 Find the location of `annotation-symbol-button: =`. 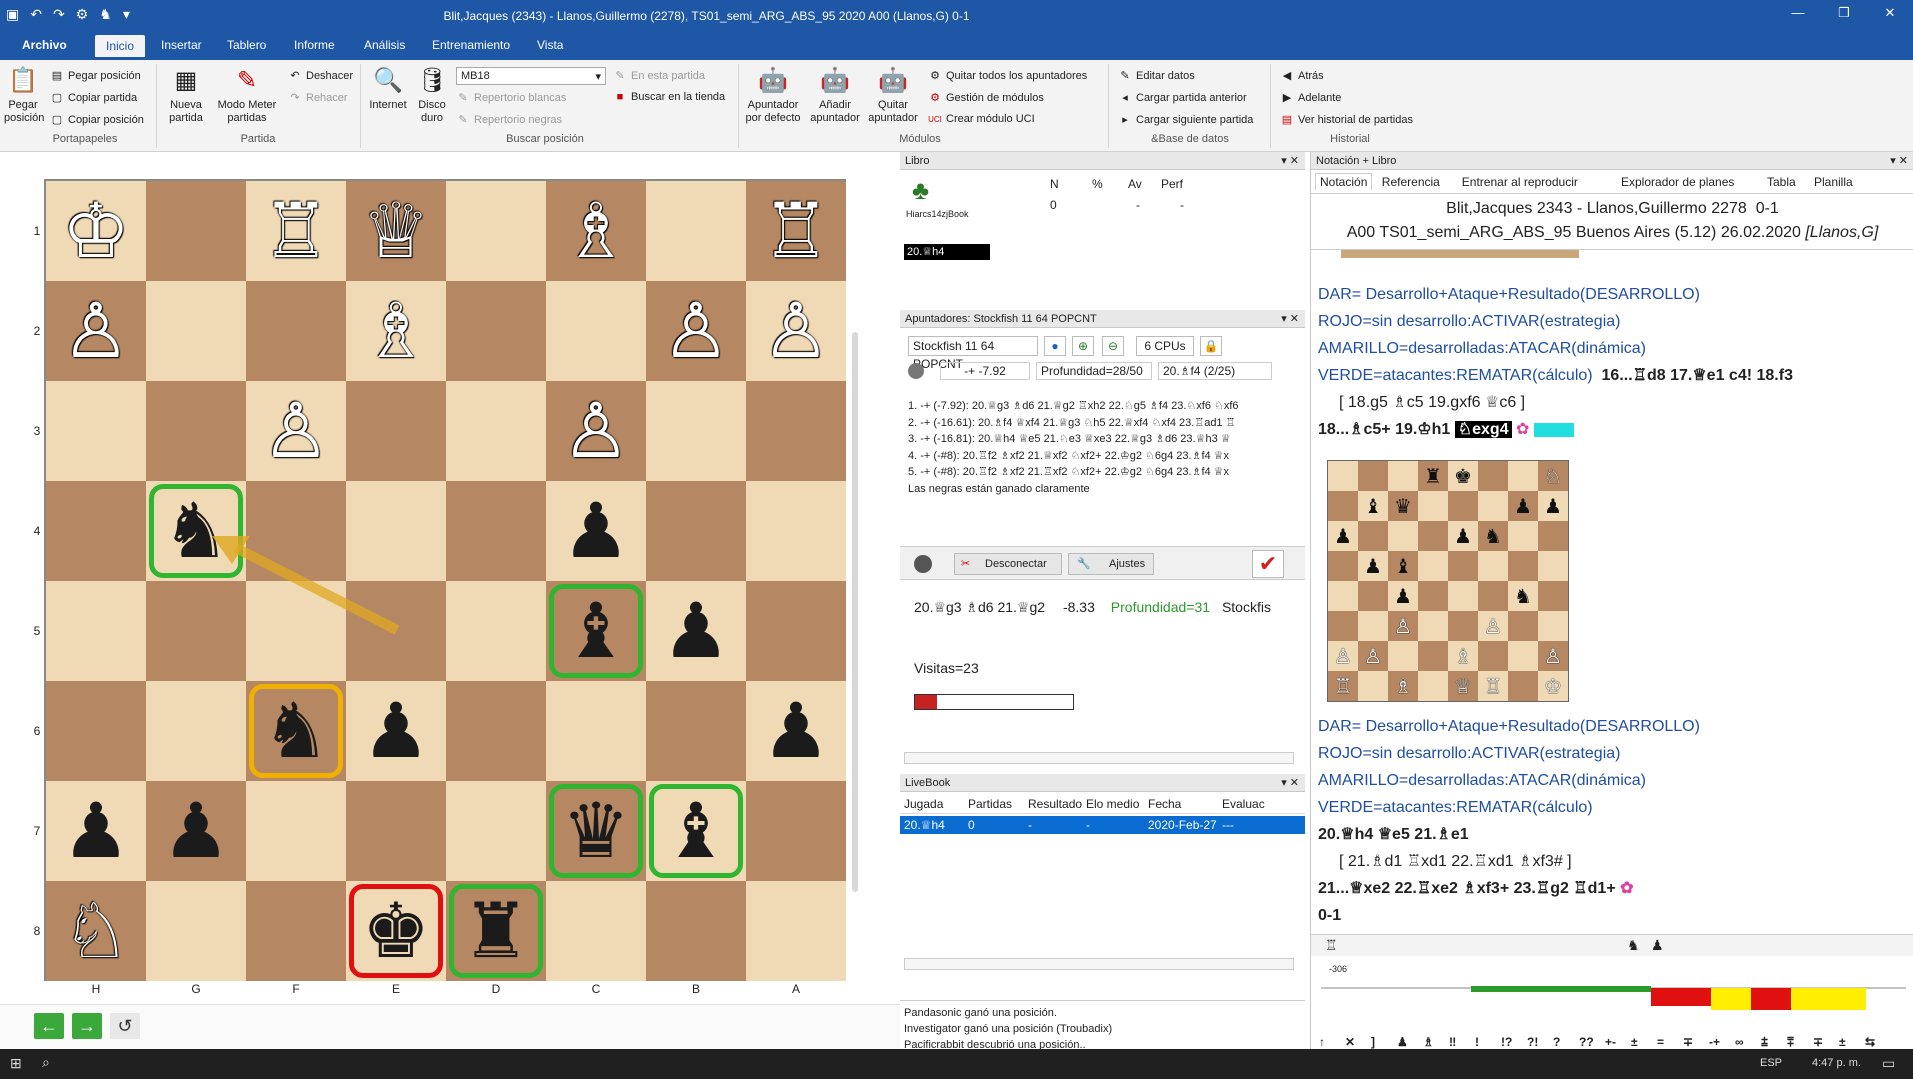

annotation-symbol-button: = is located at coordinates (1660, 1042).